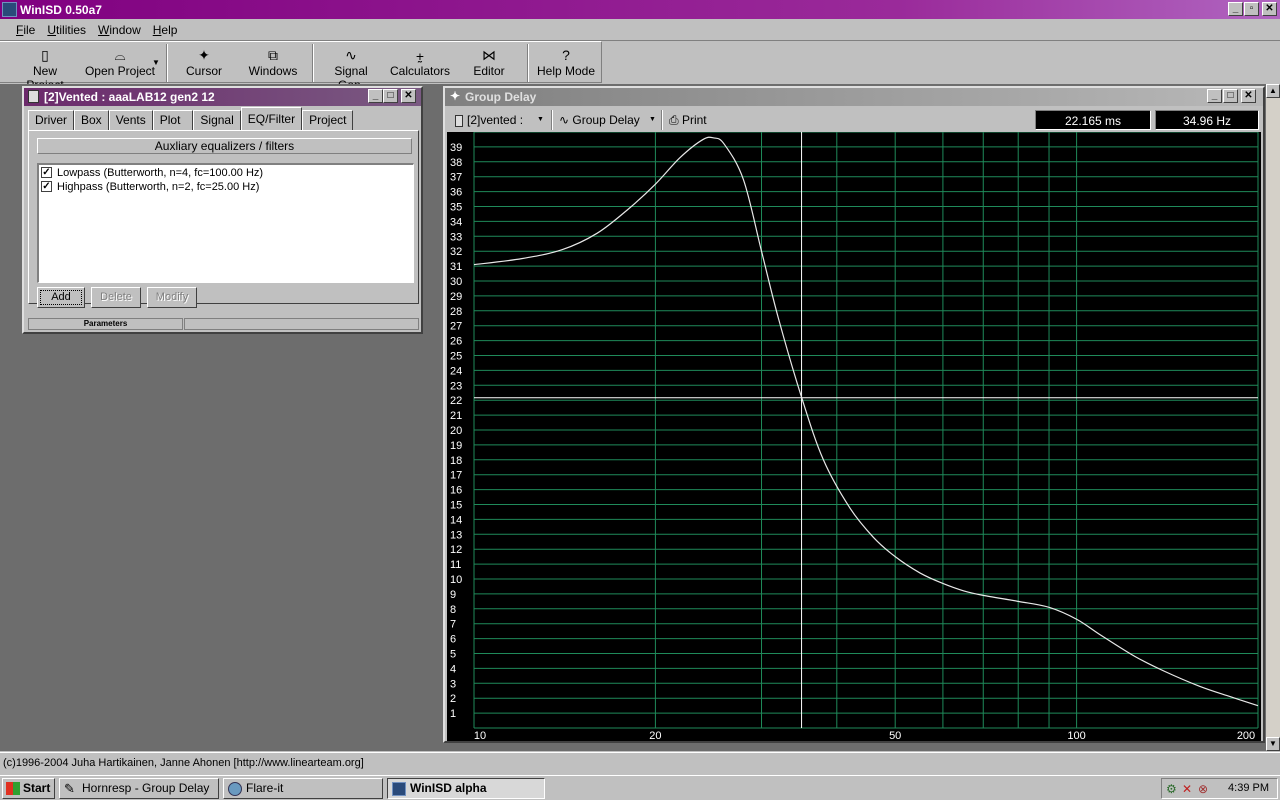 Image resolution: width=1280 pixels, height=800 pixels. What do you see at coordinates (130, 120) in the screenshot?
I see `tab-vents: Vents` at bounding box center [130, 120].